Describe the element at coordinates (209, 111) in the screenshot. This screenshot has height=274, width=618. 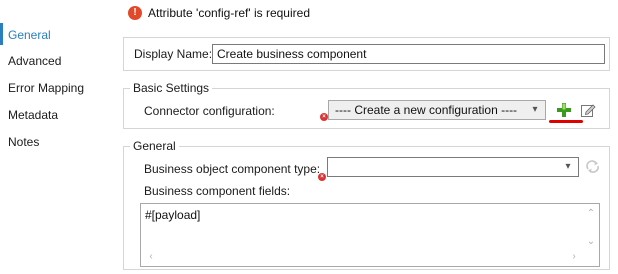
I see `connector-config-label: Connector configuration:` at that location.